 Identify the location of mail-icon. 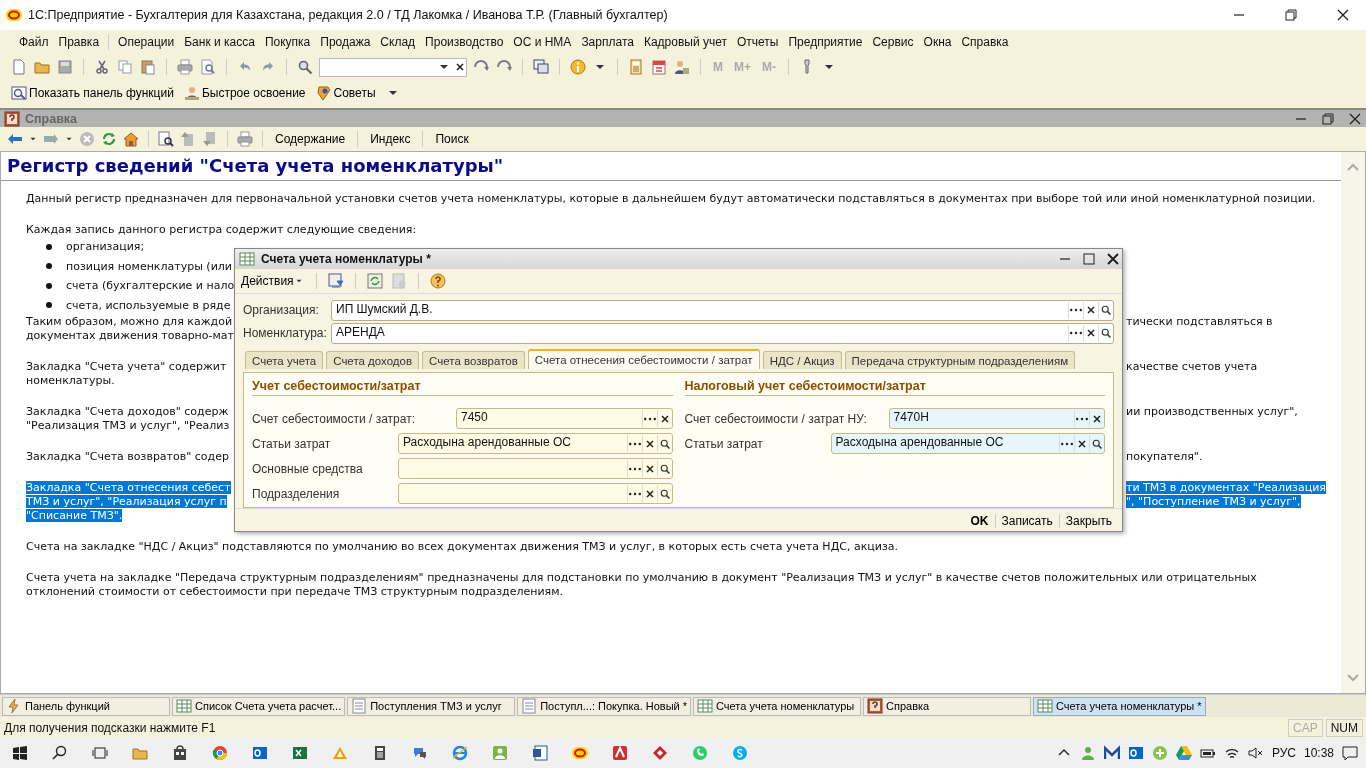
(1135, 753).